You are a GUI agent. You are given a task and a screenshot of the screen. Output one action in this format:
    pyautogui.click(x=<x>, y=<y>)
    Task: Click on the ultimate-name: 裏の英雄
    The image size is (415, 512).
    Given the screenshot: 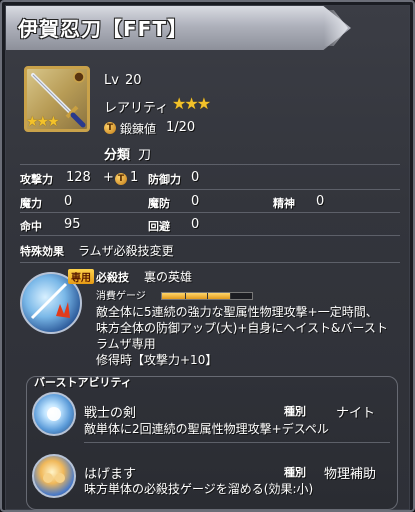 What is the action you would take?
    pyautogui.click(x=168, y=277)
    